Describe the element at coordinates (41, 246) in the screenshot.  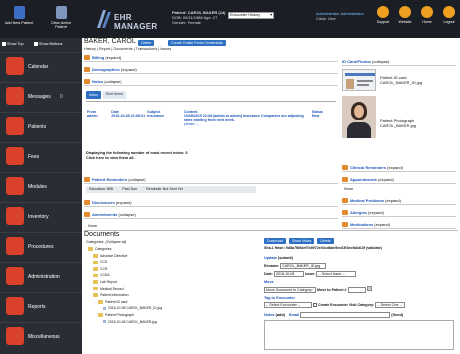
I see `sidebar-item-procedures: Procedures` at that location.